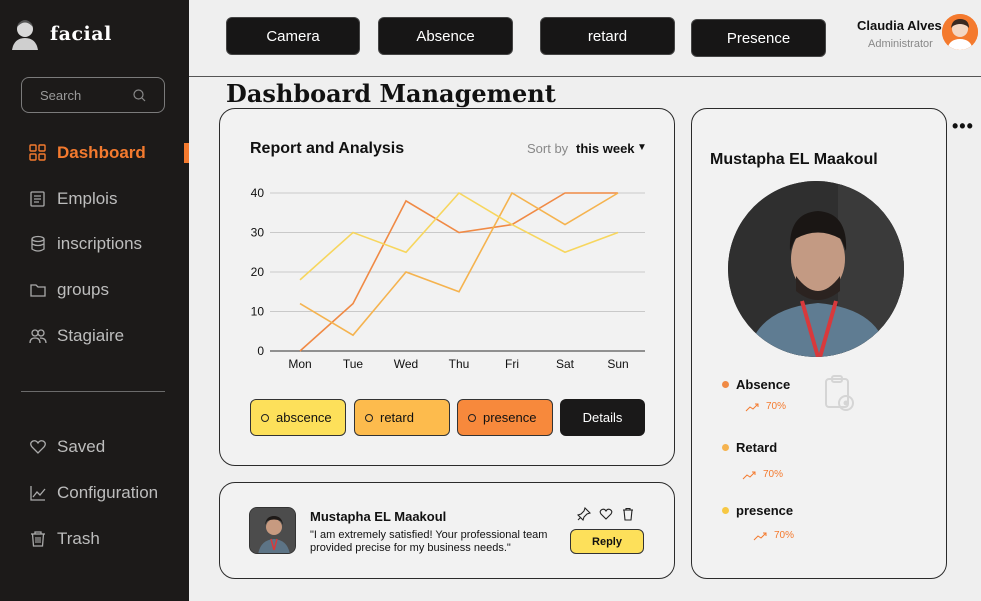  Describe the element at coordinates (25, 35) in the screenshot. I see `face-avatar-icon` at that location.